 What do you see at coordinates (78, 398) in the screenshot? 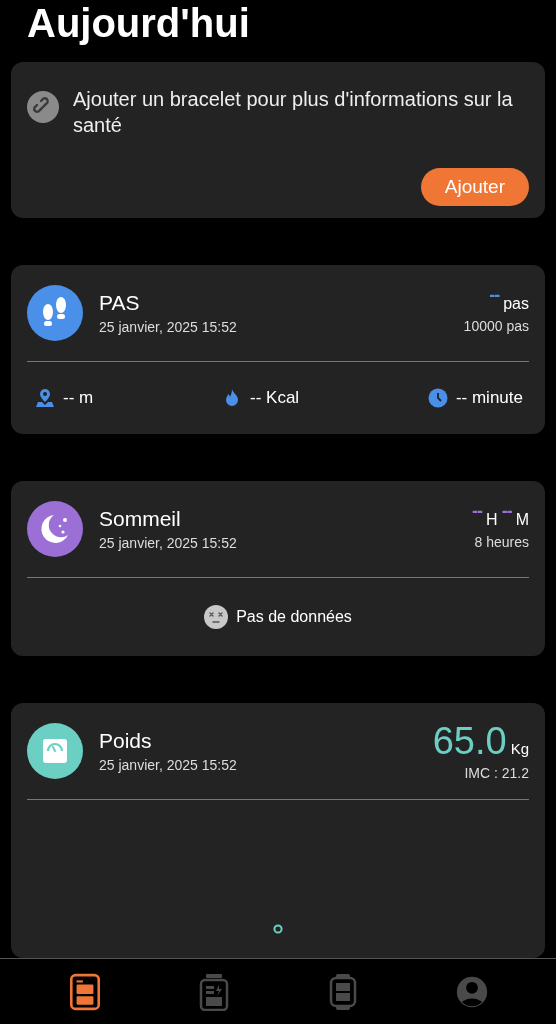
I see `stat-value: -- m` at bounding box center [78, 398].